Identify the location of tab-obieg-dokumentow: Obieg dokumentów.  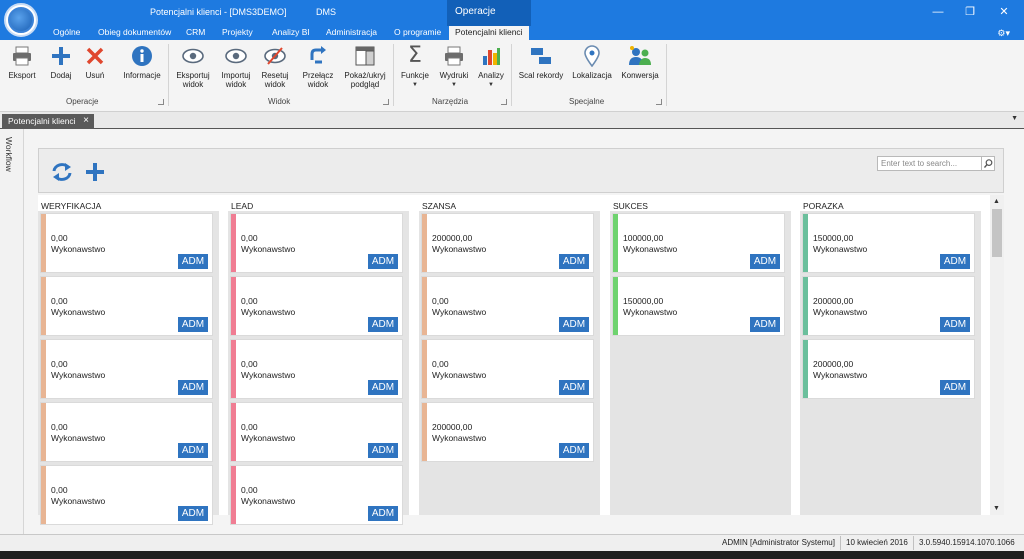
(134, 33).